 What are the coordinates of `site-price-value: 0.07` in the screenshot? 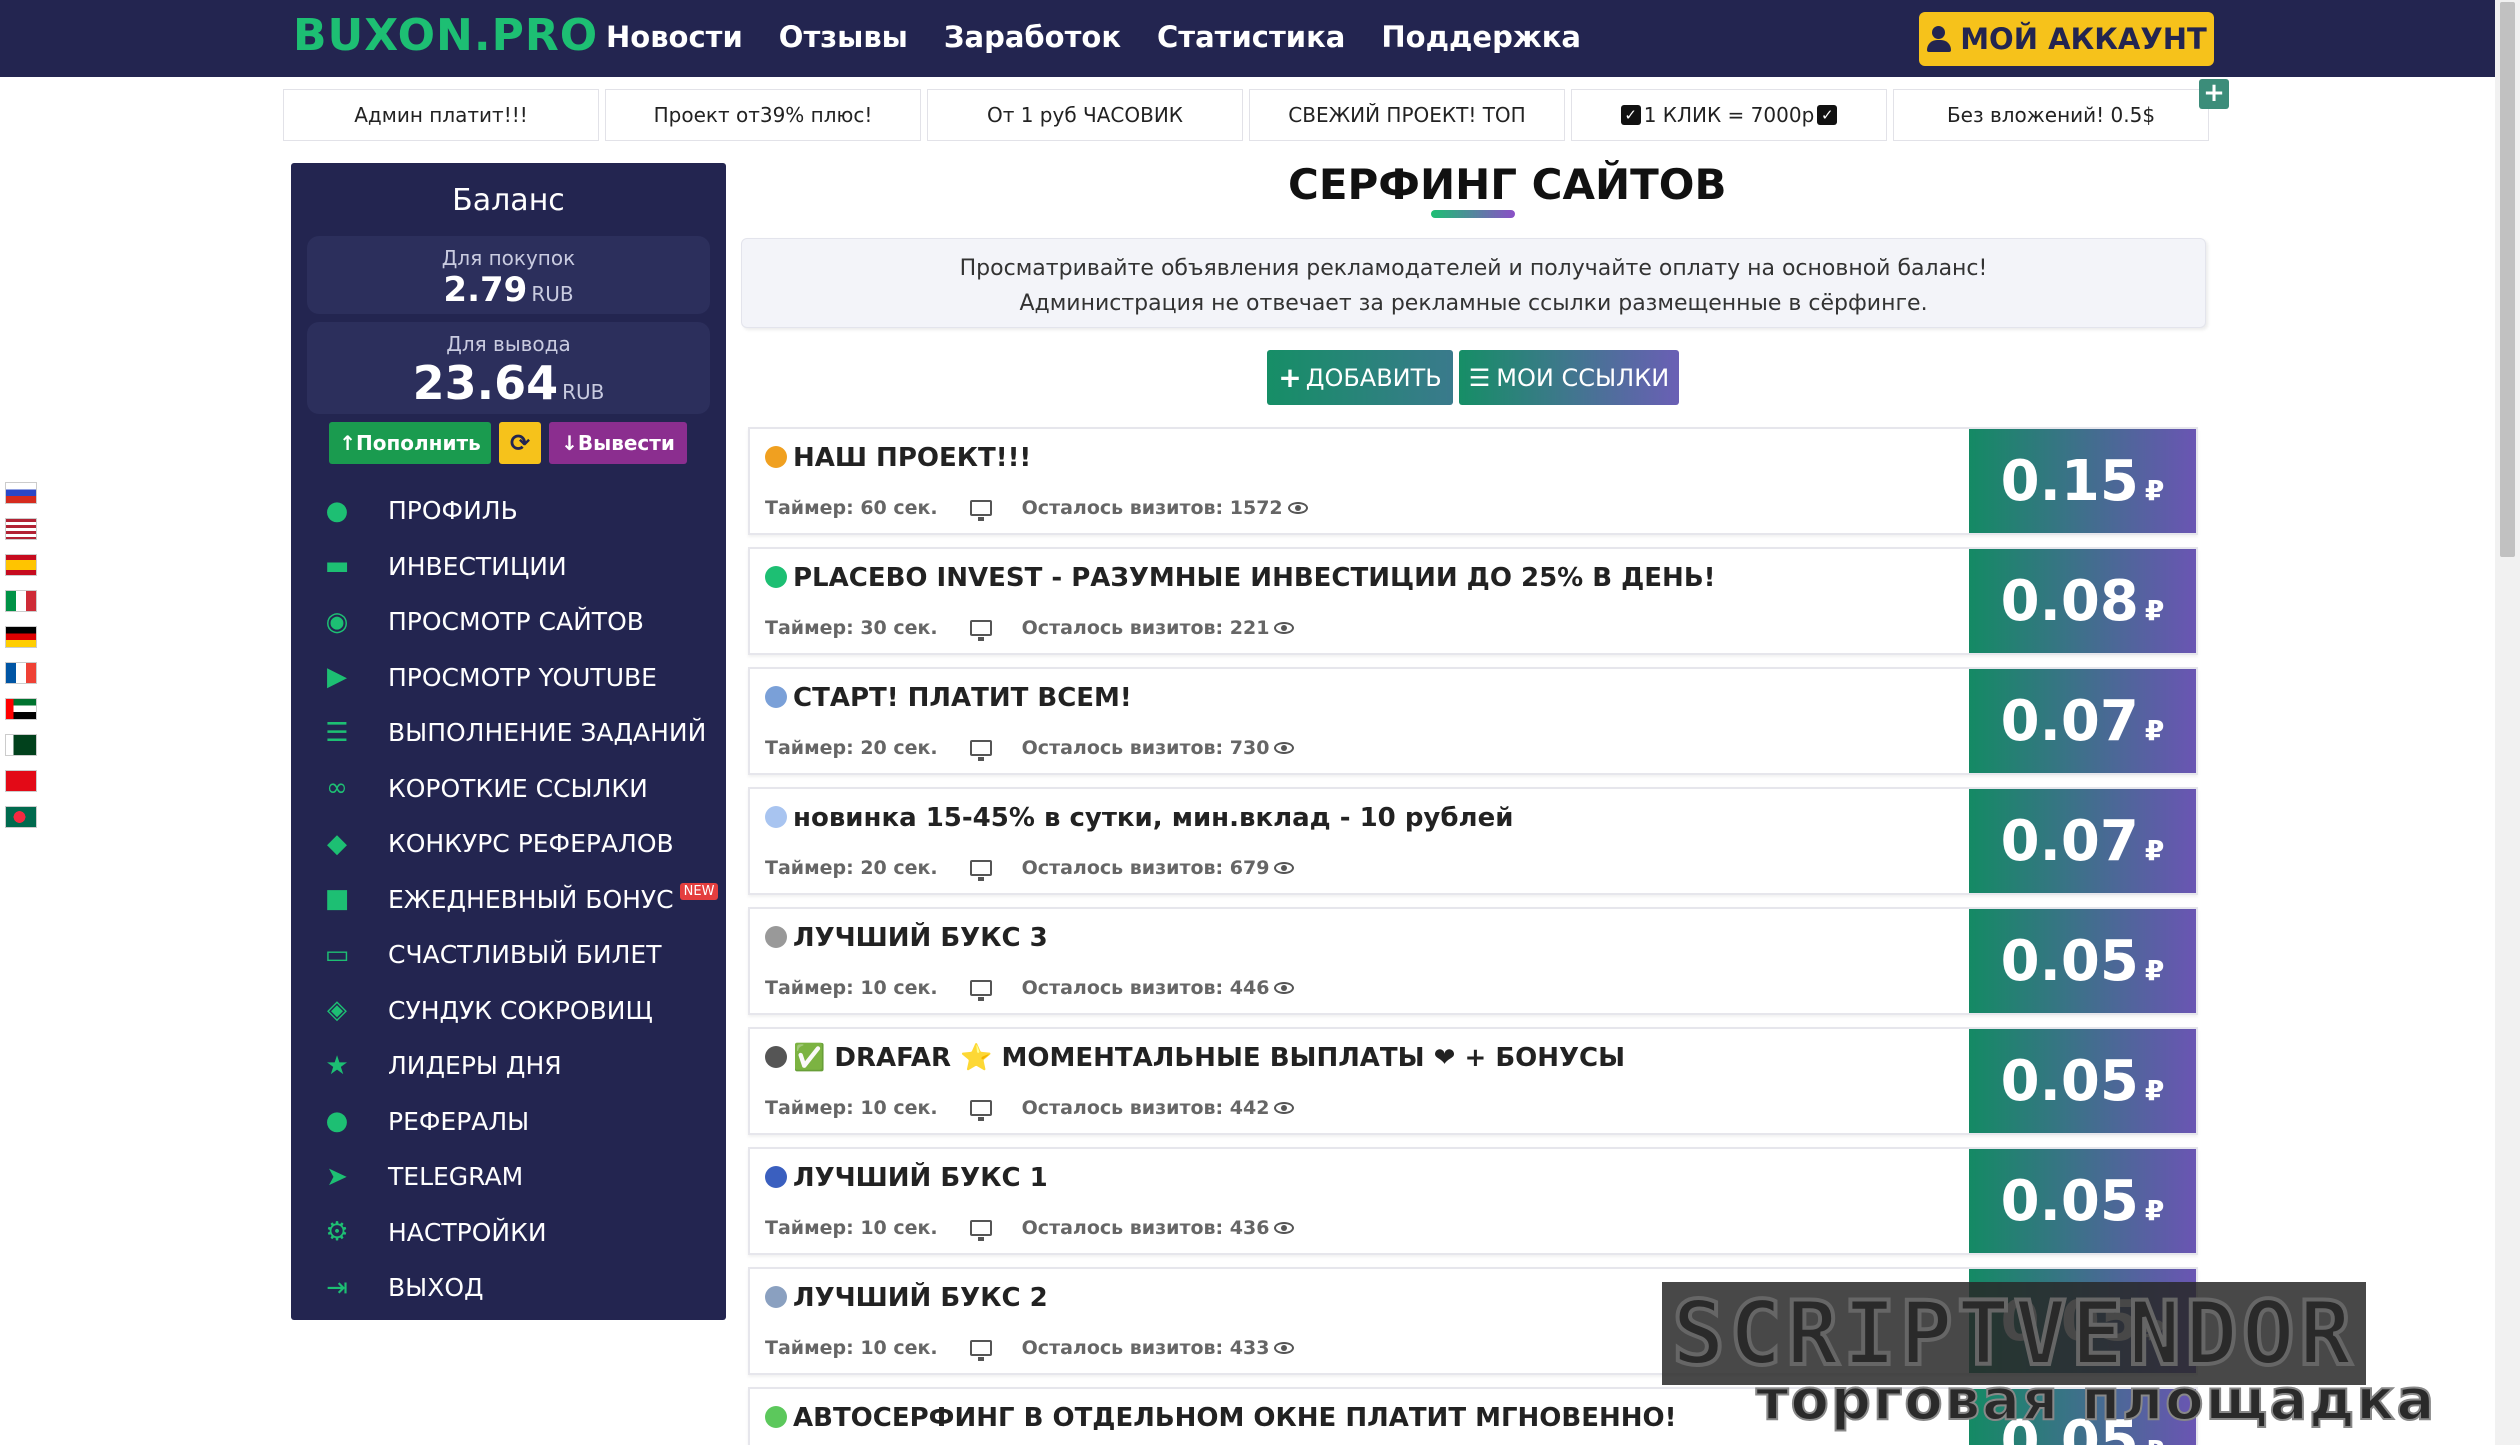 It's located at (2069, 721).